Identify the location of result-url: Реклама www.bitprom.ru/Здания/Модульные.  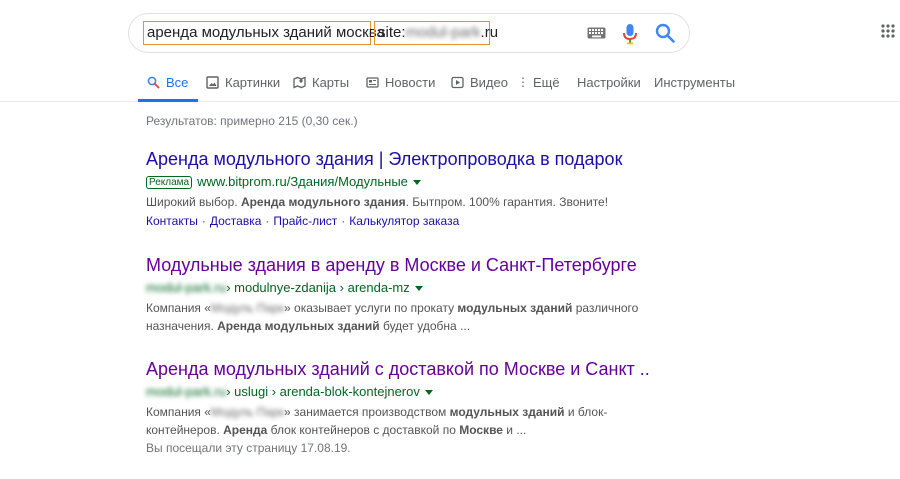
(406, 182).